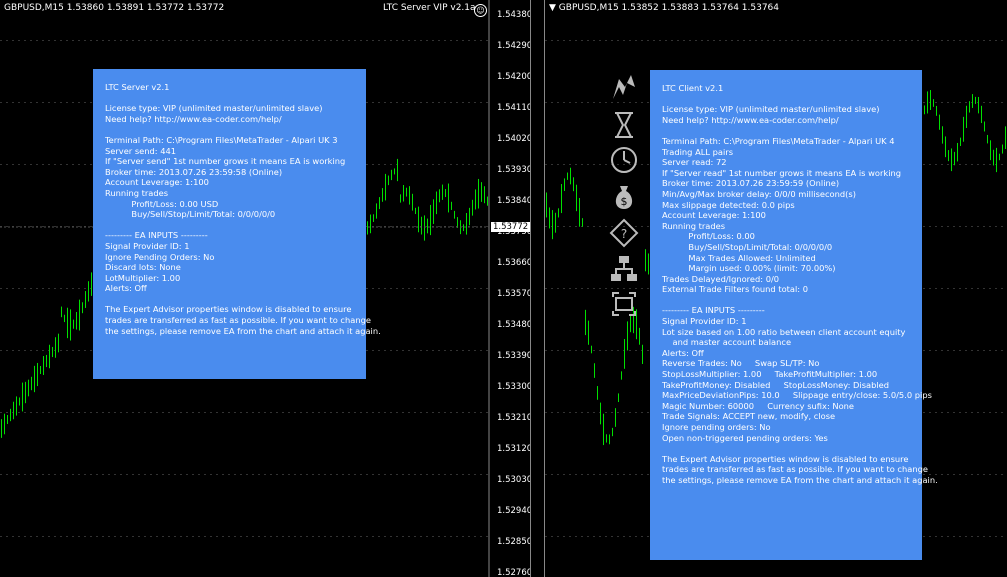 The image size is (1007, 577). What do you see at coordinates (537, 288) in the screenshot?
I see `window-splitter` at bounding box center [537, 288].